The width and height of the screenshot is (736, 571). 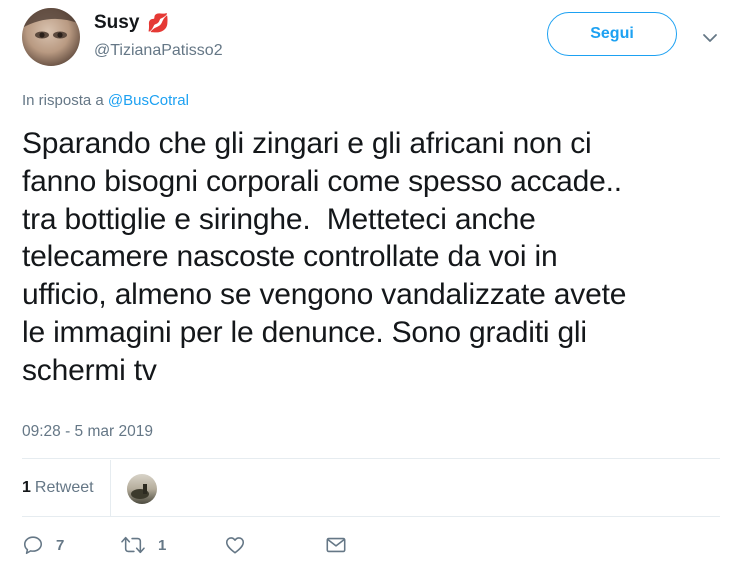 What do you see at coordinates (133, 545) in the screenshot?
I see `retweet-icon` at bounding box center [133, 545].